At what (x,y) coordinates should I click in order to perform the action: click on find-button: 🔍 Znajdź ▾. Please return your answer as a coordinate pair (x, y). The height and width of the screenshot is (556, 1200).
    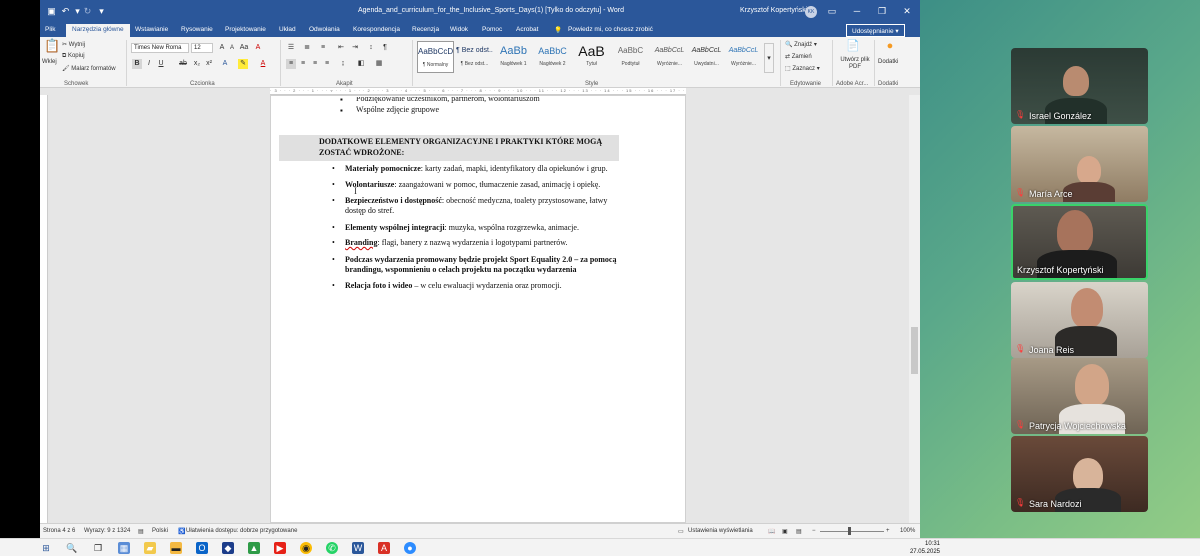
    Looking at the image, I should click on (801, 44).